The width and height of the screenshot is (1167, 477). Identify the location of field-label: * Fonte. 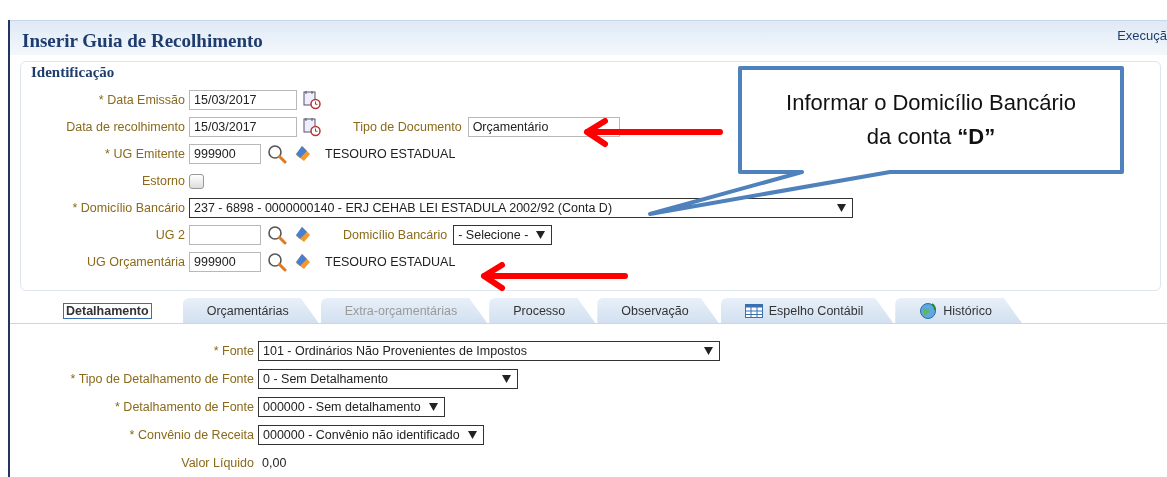
(233, 351).